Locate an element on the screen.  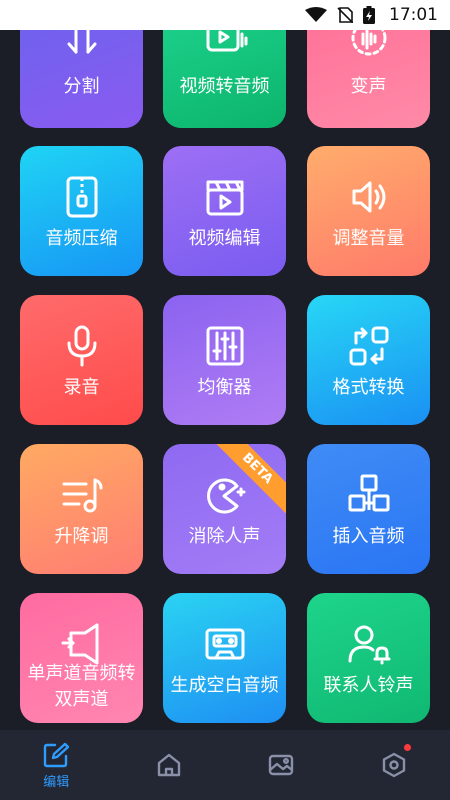
nav-edit-label: 编辑 is located at coordinates (56, 782).